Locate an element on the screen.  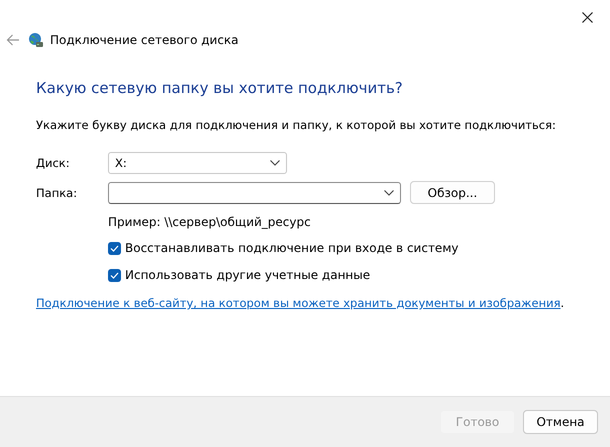
instruction-text: Укажите букву диска для подключения и папку, к которой вы хотите подключиться: is located at coordinates (296, 125).